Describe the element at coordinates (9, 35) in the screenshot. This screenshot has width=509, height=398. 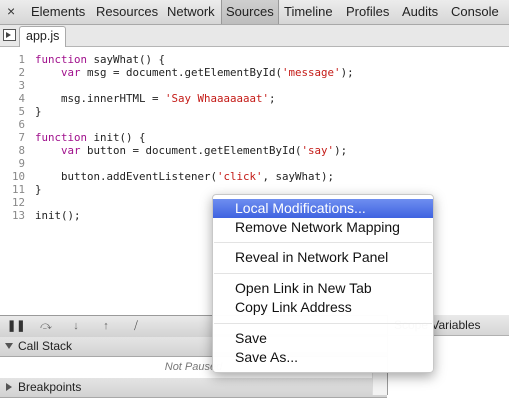
I see `show-navigator-icon` at that location.